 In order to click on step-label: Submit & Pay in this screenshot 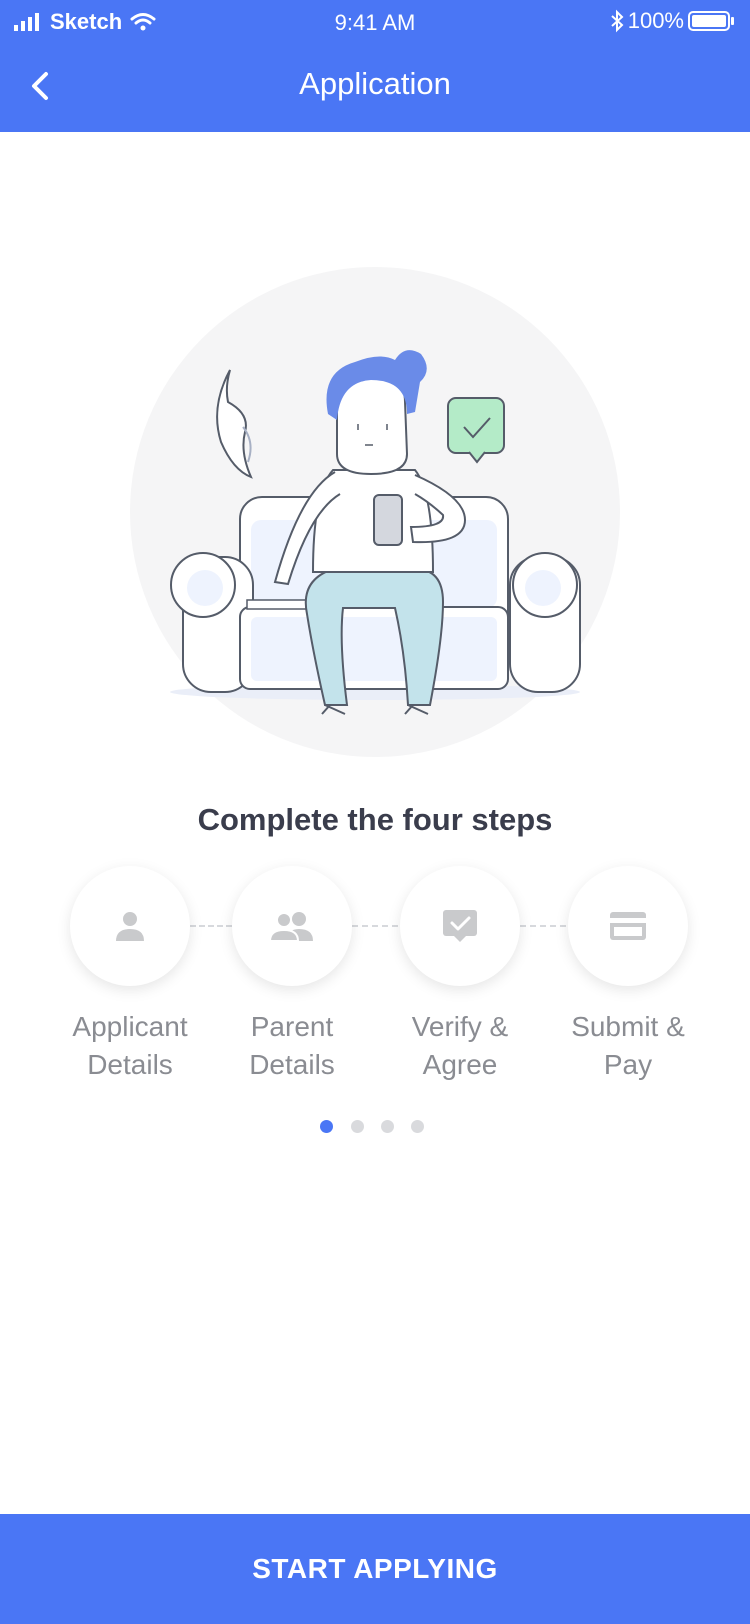, I will do `click(628, 1045)`.